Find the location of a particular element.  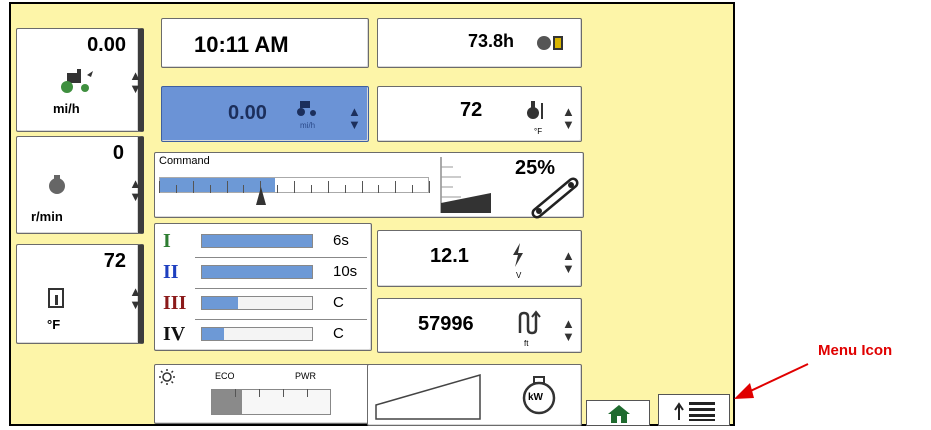

gear-numeral: II is located at coordinates (171, 272).